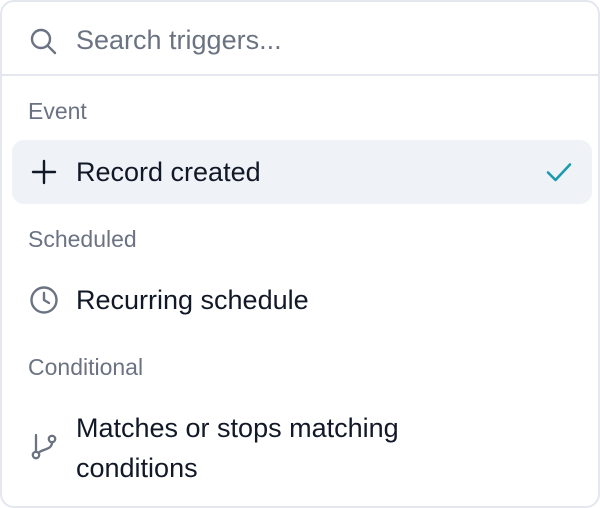 The height and width of the screenshot is (508, 600). Describe the element at coordinates (168, 172) in the screenshot. I see `trigger-option-label: Record created` at that location.